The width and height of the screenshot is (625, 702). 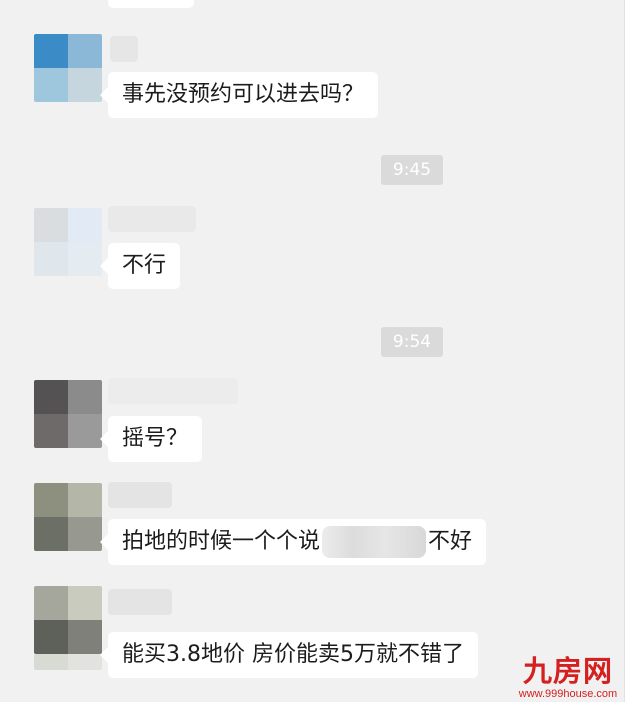 I want to click on message-text: 拍地的时候一个个说, so click(x=221, y=541).